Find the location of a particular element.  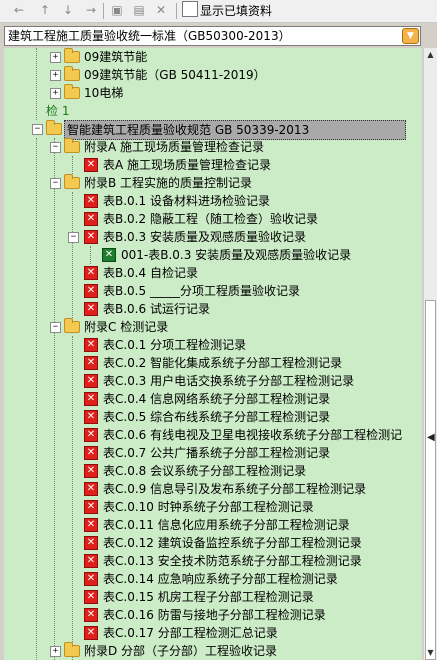

tree-item-label: 表C.0.10 时钟系统子分部工程检测记录 is located at coordinates (208, 507).